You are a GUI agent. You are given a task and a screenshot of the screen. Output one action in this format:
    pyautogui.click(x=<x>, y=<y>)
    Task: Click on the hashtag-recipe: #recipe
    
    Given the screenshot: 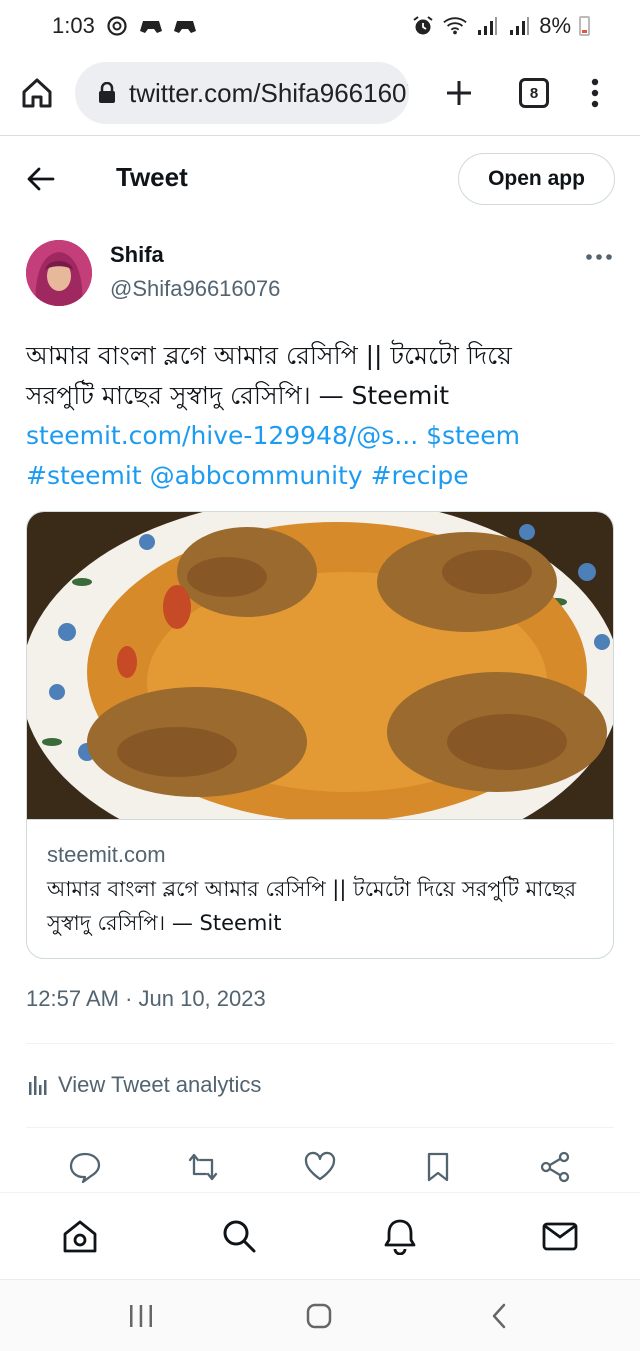 What is the action you would take?
    pyautogui.click(x=420, y=475)
    